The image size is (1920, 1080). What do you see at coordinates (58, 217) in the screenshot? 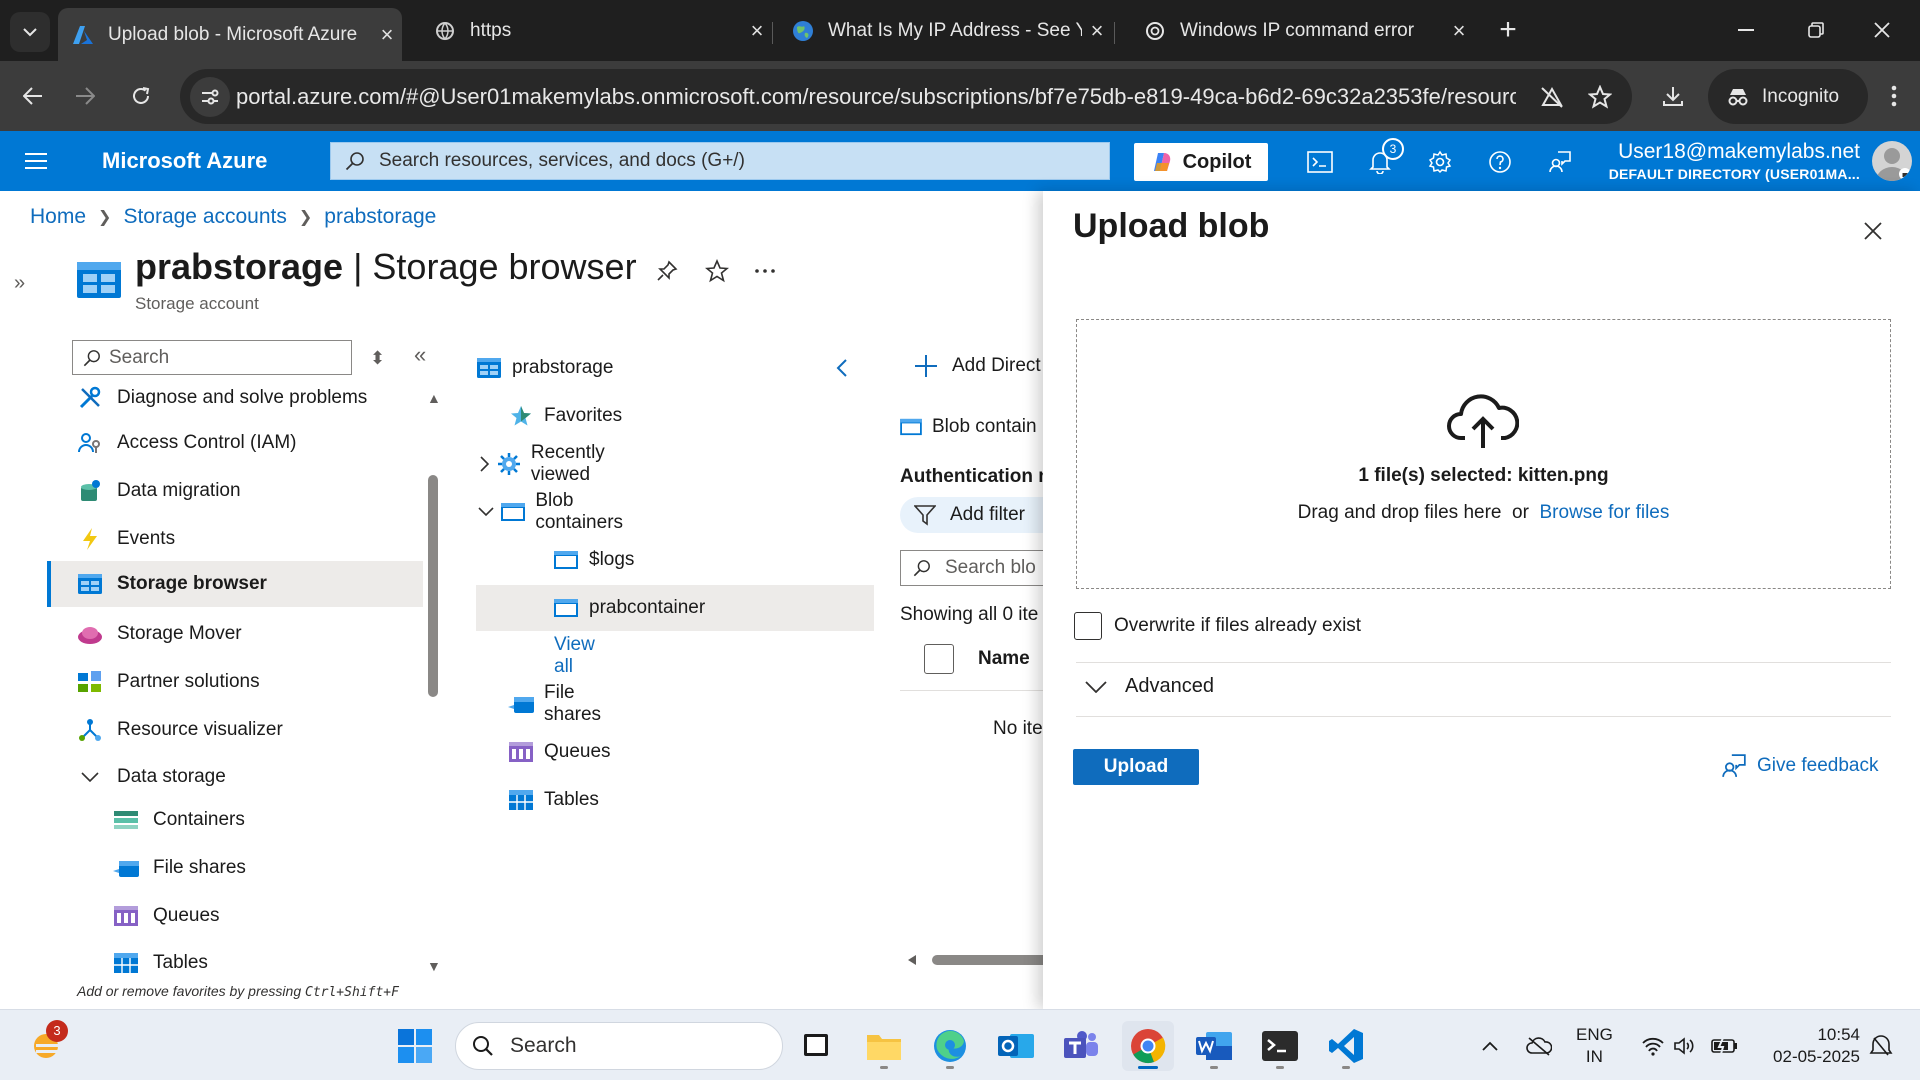
I see `breadcrumb-home: Home` at bounding box center [58, 217].